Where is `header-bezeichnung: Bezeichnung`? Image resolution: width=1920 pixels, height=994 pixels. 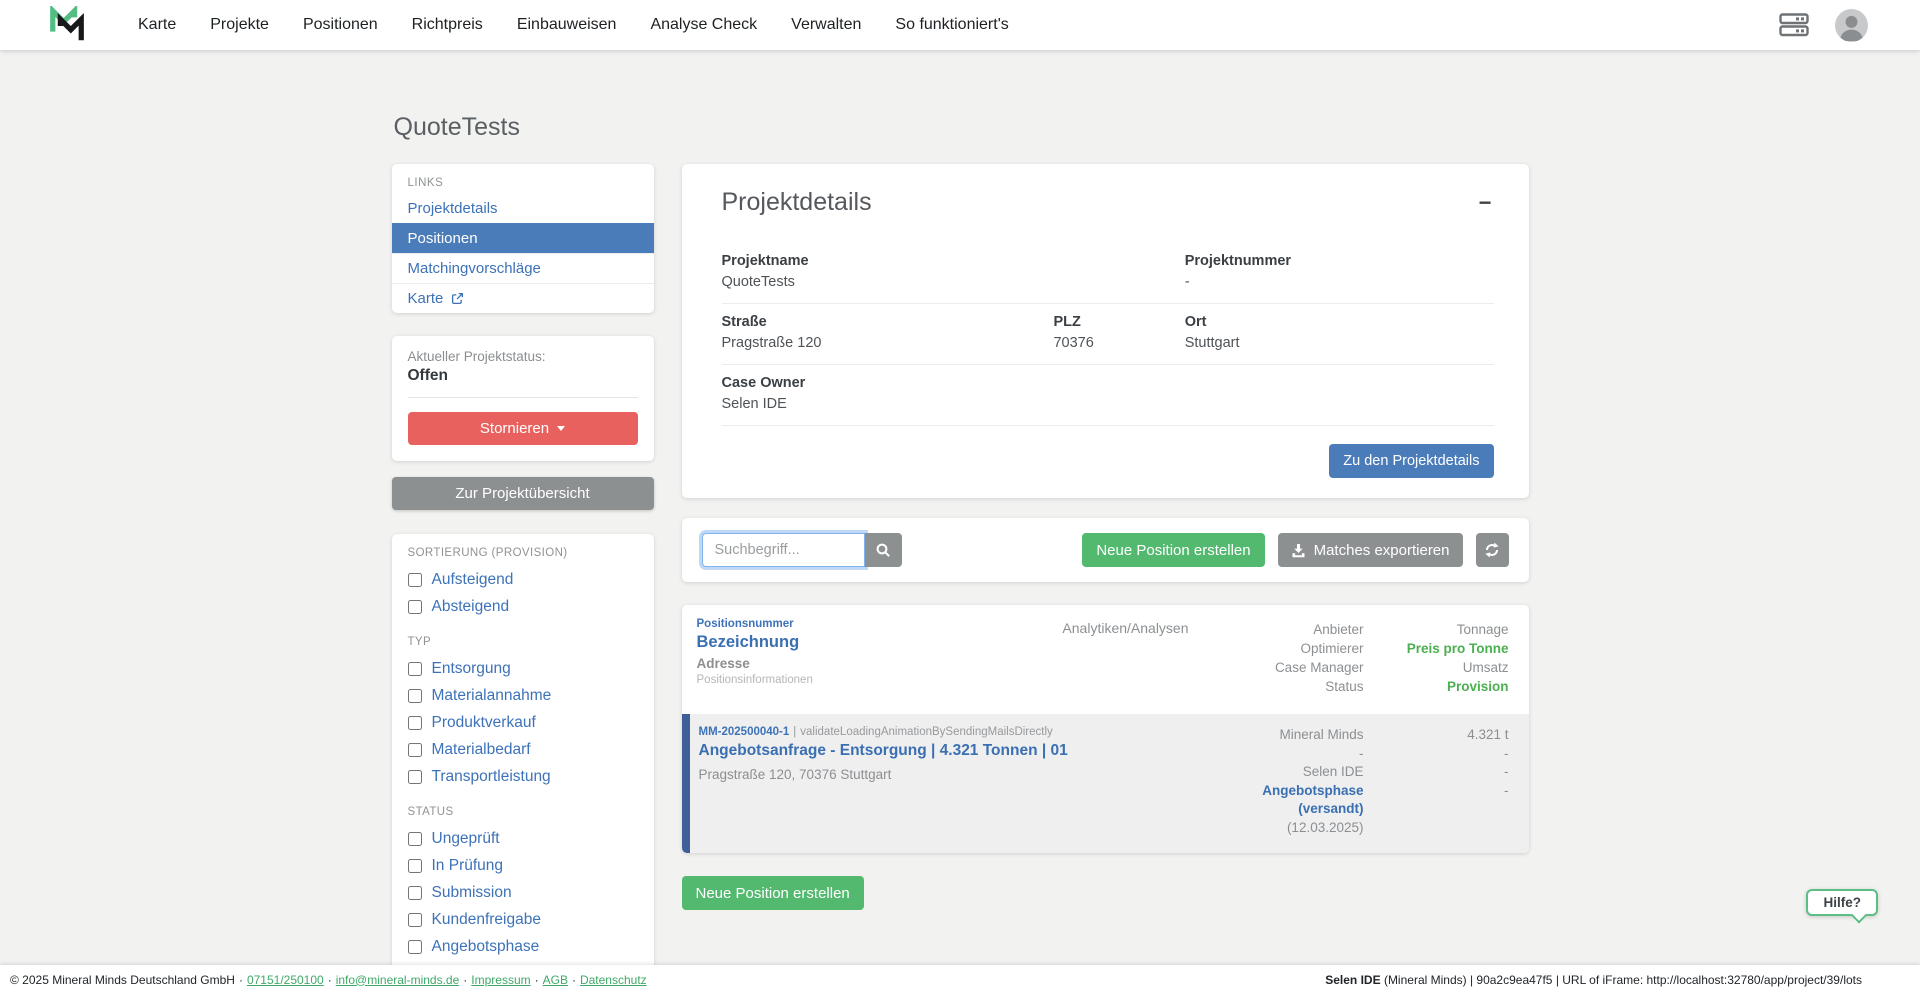
header-bezeichnung: Bezeichnung is located at coordinates (843, 642).